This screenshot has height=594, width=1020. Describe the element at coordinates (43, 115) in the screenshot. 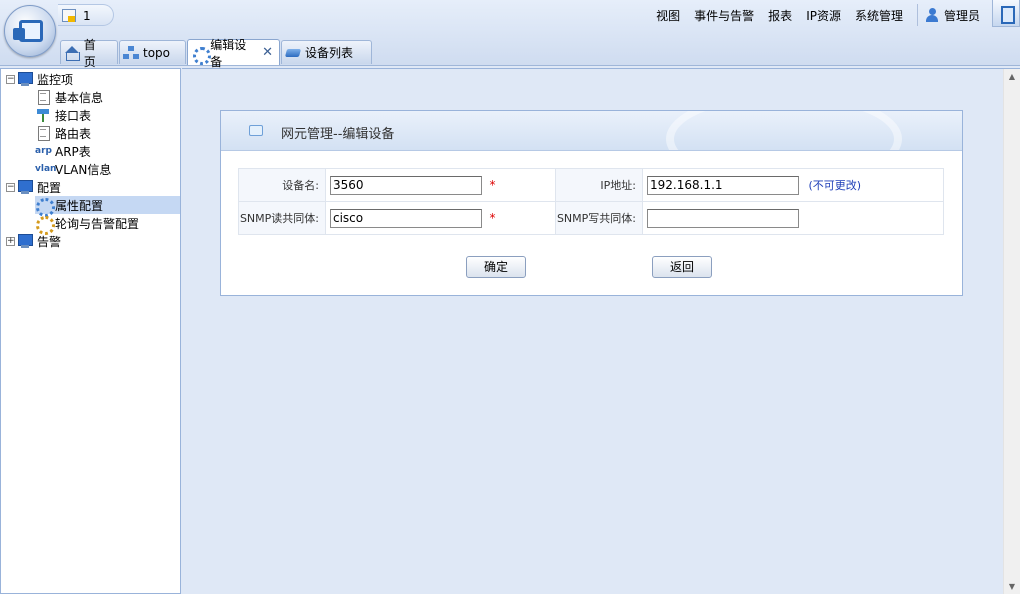

I see `network-icon` at that location.